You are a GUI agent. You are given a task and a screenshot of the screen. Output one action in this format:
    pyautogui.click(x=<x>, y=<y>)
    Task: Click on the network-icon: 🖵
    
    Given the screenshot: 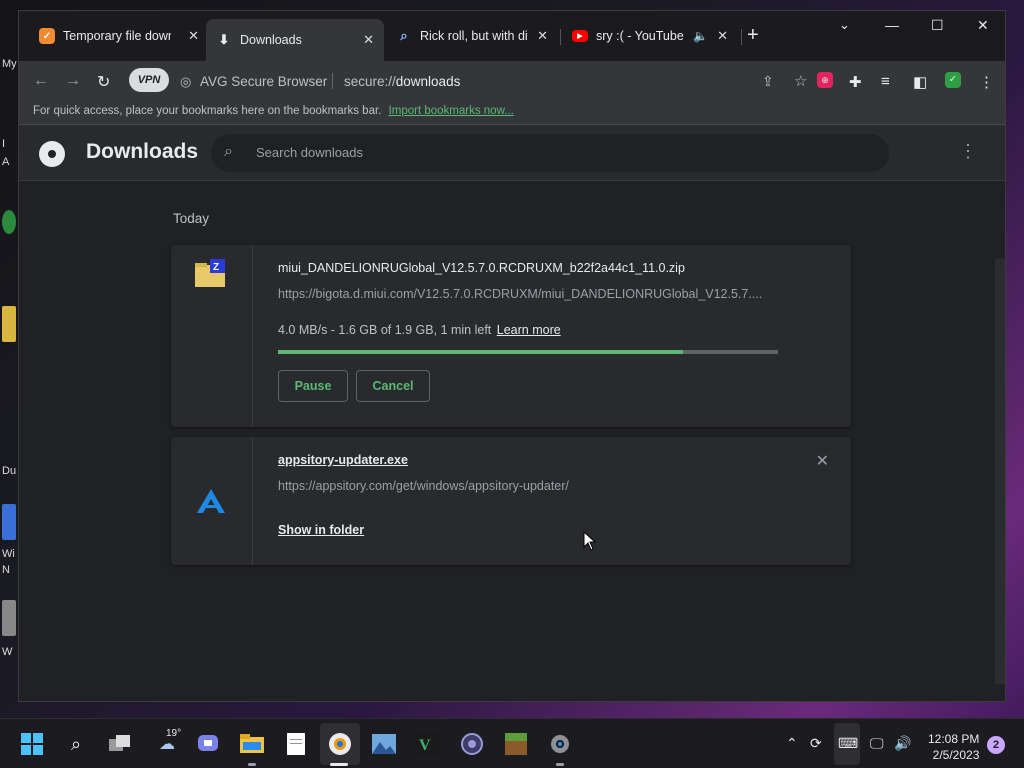 What is the action you would take?
    pyautogui.click(x=877, y=743)
    